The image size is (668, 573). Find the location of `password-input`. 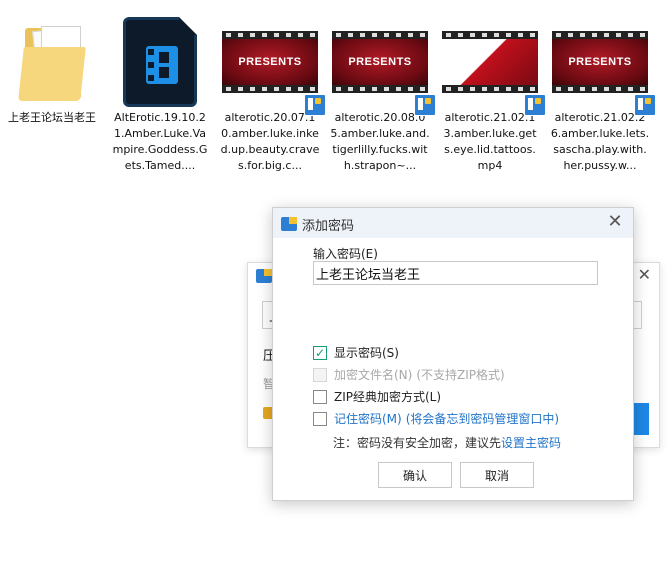

password-input is located at coordinates (455, 273).